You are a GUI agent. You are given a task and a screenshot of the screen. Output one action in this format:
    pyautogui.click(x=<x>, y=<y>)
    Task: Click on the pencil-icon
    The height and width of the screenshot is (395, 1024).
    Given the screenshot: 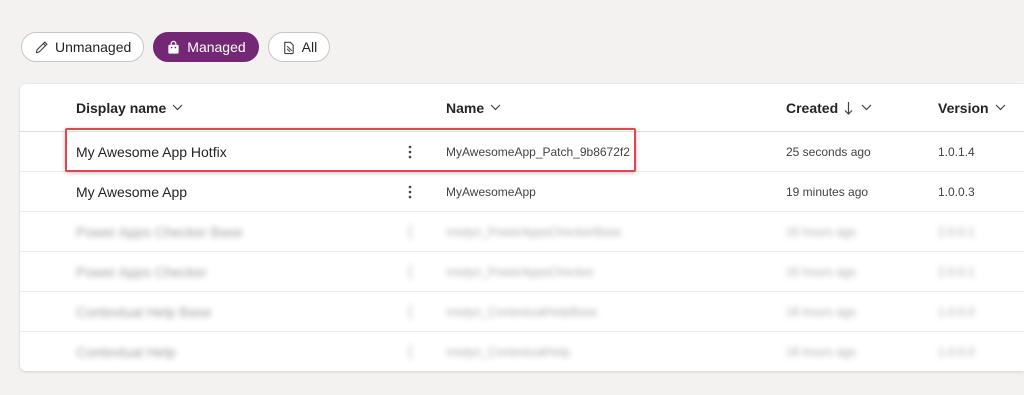 What is the action you would take?
    pyautogui.click(x=41, y=47)
    